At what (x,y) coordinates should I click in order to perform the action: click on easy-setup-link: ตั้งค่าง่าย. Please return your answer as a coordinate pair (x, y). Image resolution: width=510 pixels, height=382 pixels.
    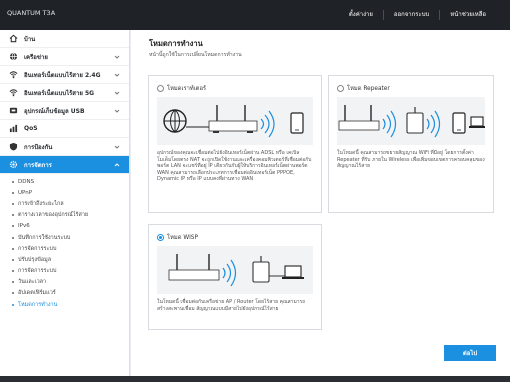
    Looking at the image, I should click on (361, 15).